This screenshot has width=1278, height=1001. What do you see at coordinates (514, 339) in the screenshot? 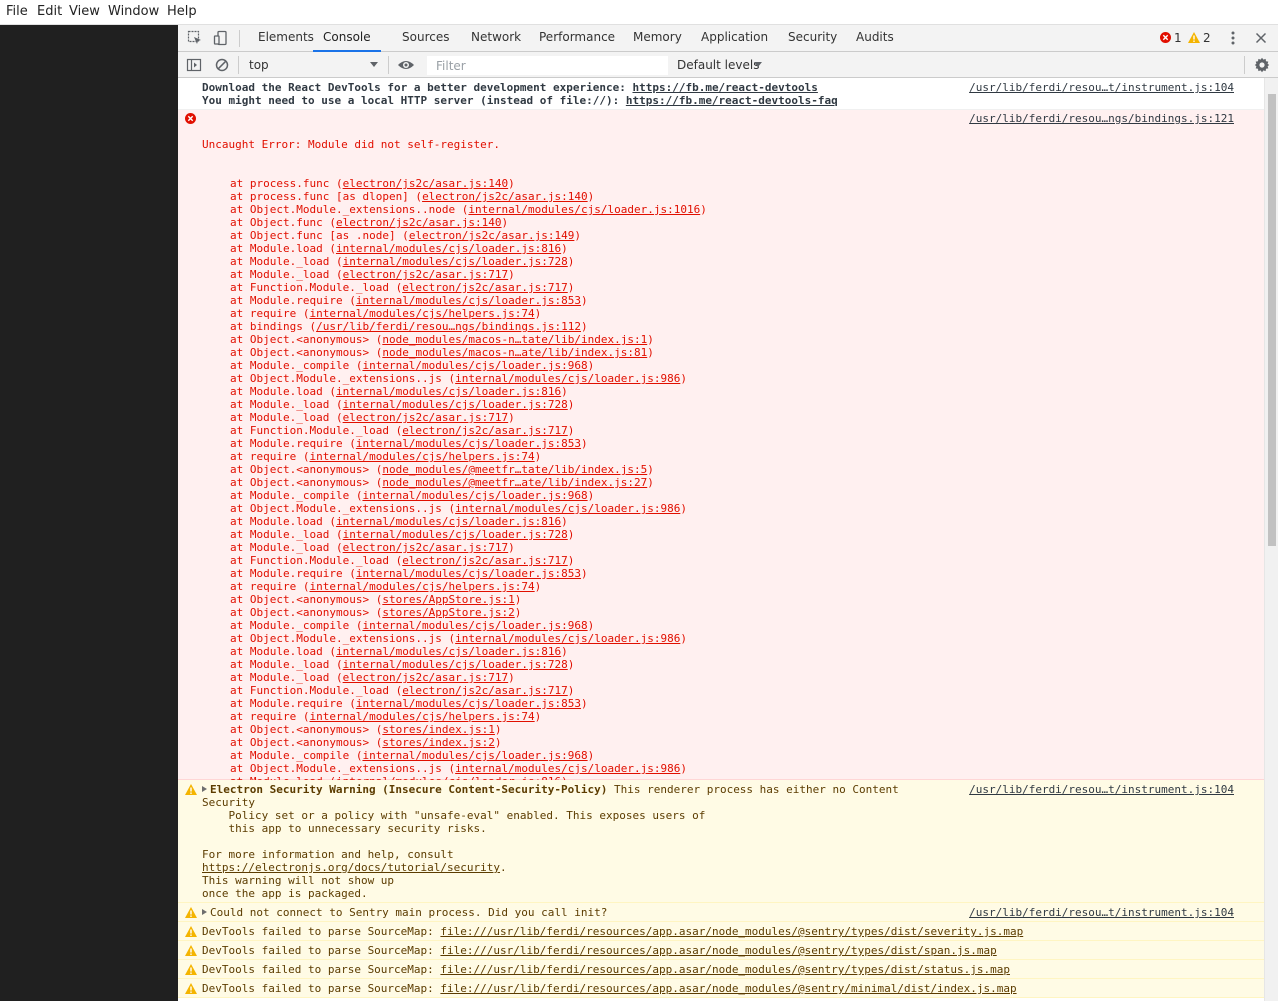
I see `stack-frame-link: node_modules/macos-n…tate/lib/index.js:1` at bounding box center [514, 339].